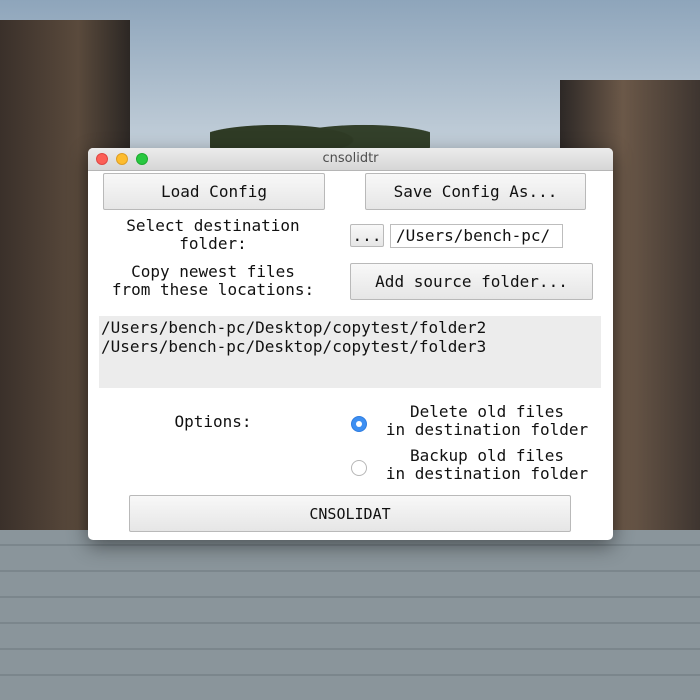 The width and height of the screenshot is (700, 700). I want to click on title-bar: cnsolidtr, so click(350, 159).